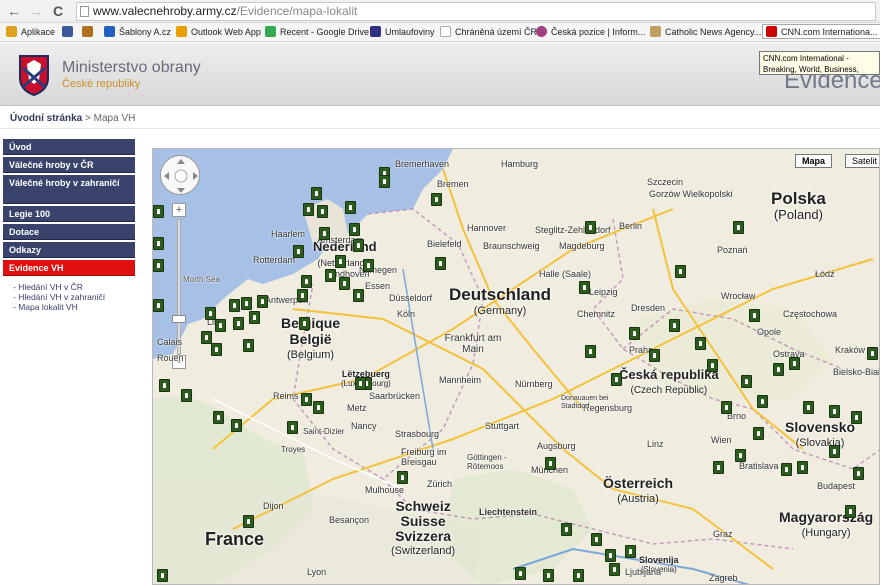  Describe the element at coordinates (69, 232) in the screenshot. I see `sidebar-item-dotace: Dotace` at that location.